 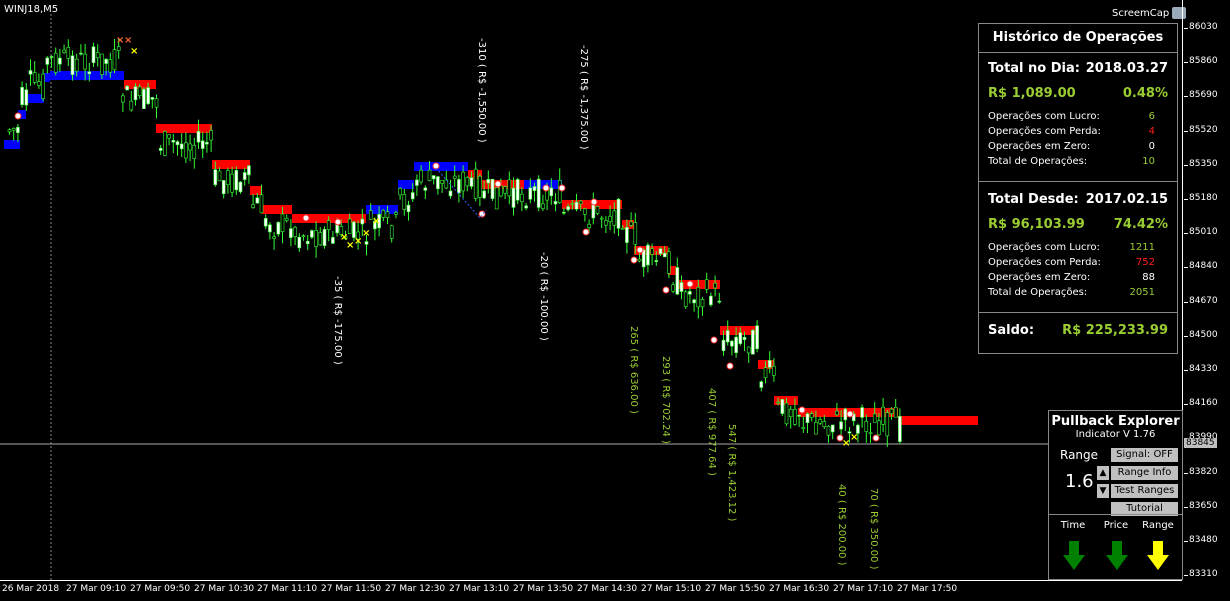 I want to click on day-money: R$ 1,089.00, so click(x=1032, y=93).